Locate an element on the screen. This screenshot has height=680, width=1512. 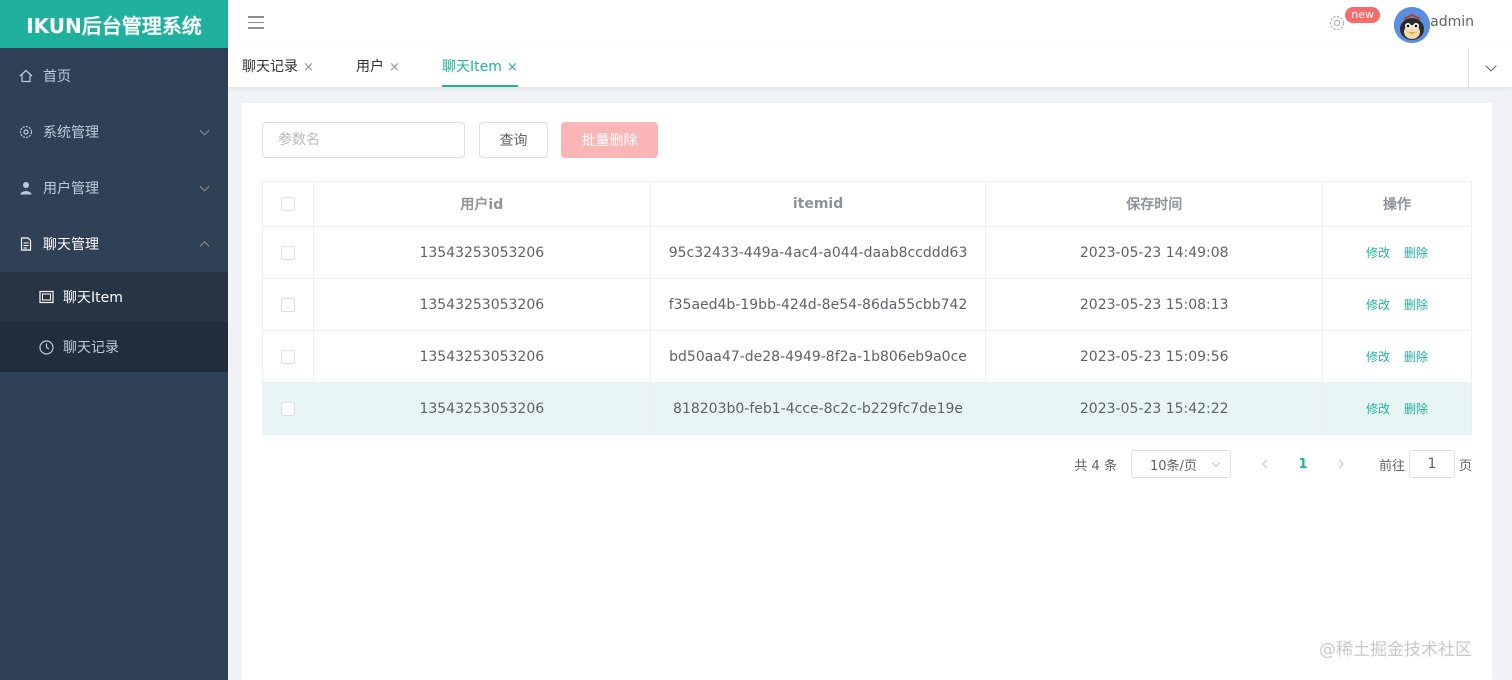
save-time-cell: 2023-05-23 15:09:56 is located at coordinates (1155, 356).